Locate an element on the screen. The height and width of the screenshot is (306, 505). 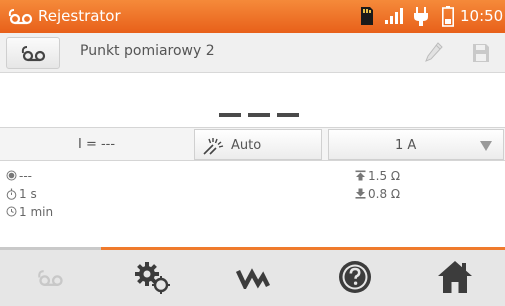
range-select: 1 A is located at coordinates (416, 144).